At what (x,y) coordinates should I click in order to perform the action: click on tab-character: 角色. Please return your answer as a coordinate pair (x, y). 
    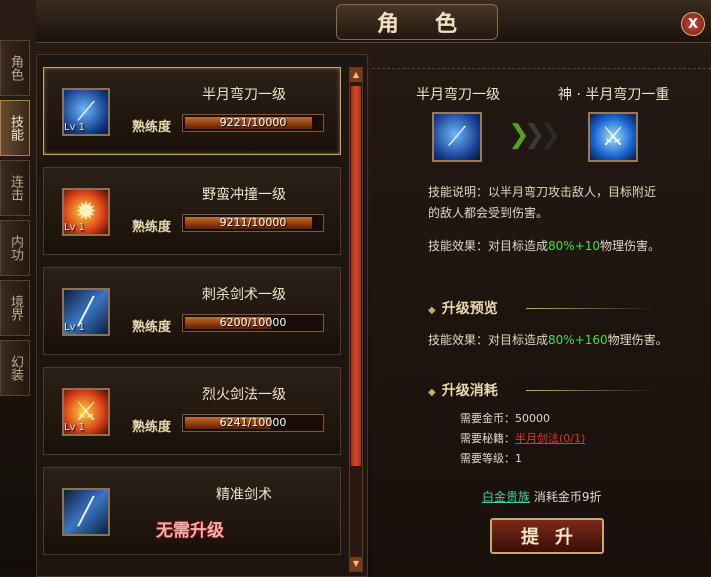
    Looking at the image, I should click on (15, 68).